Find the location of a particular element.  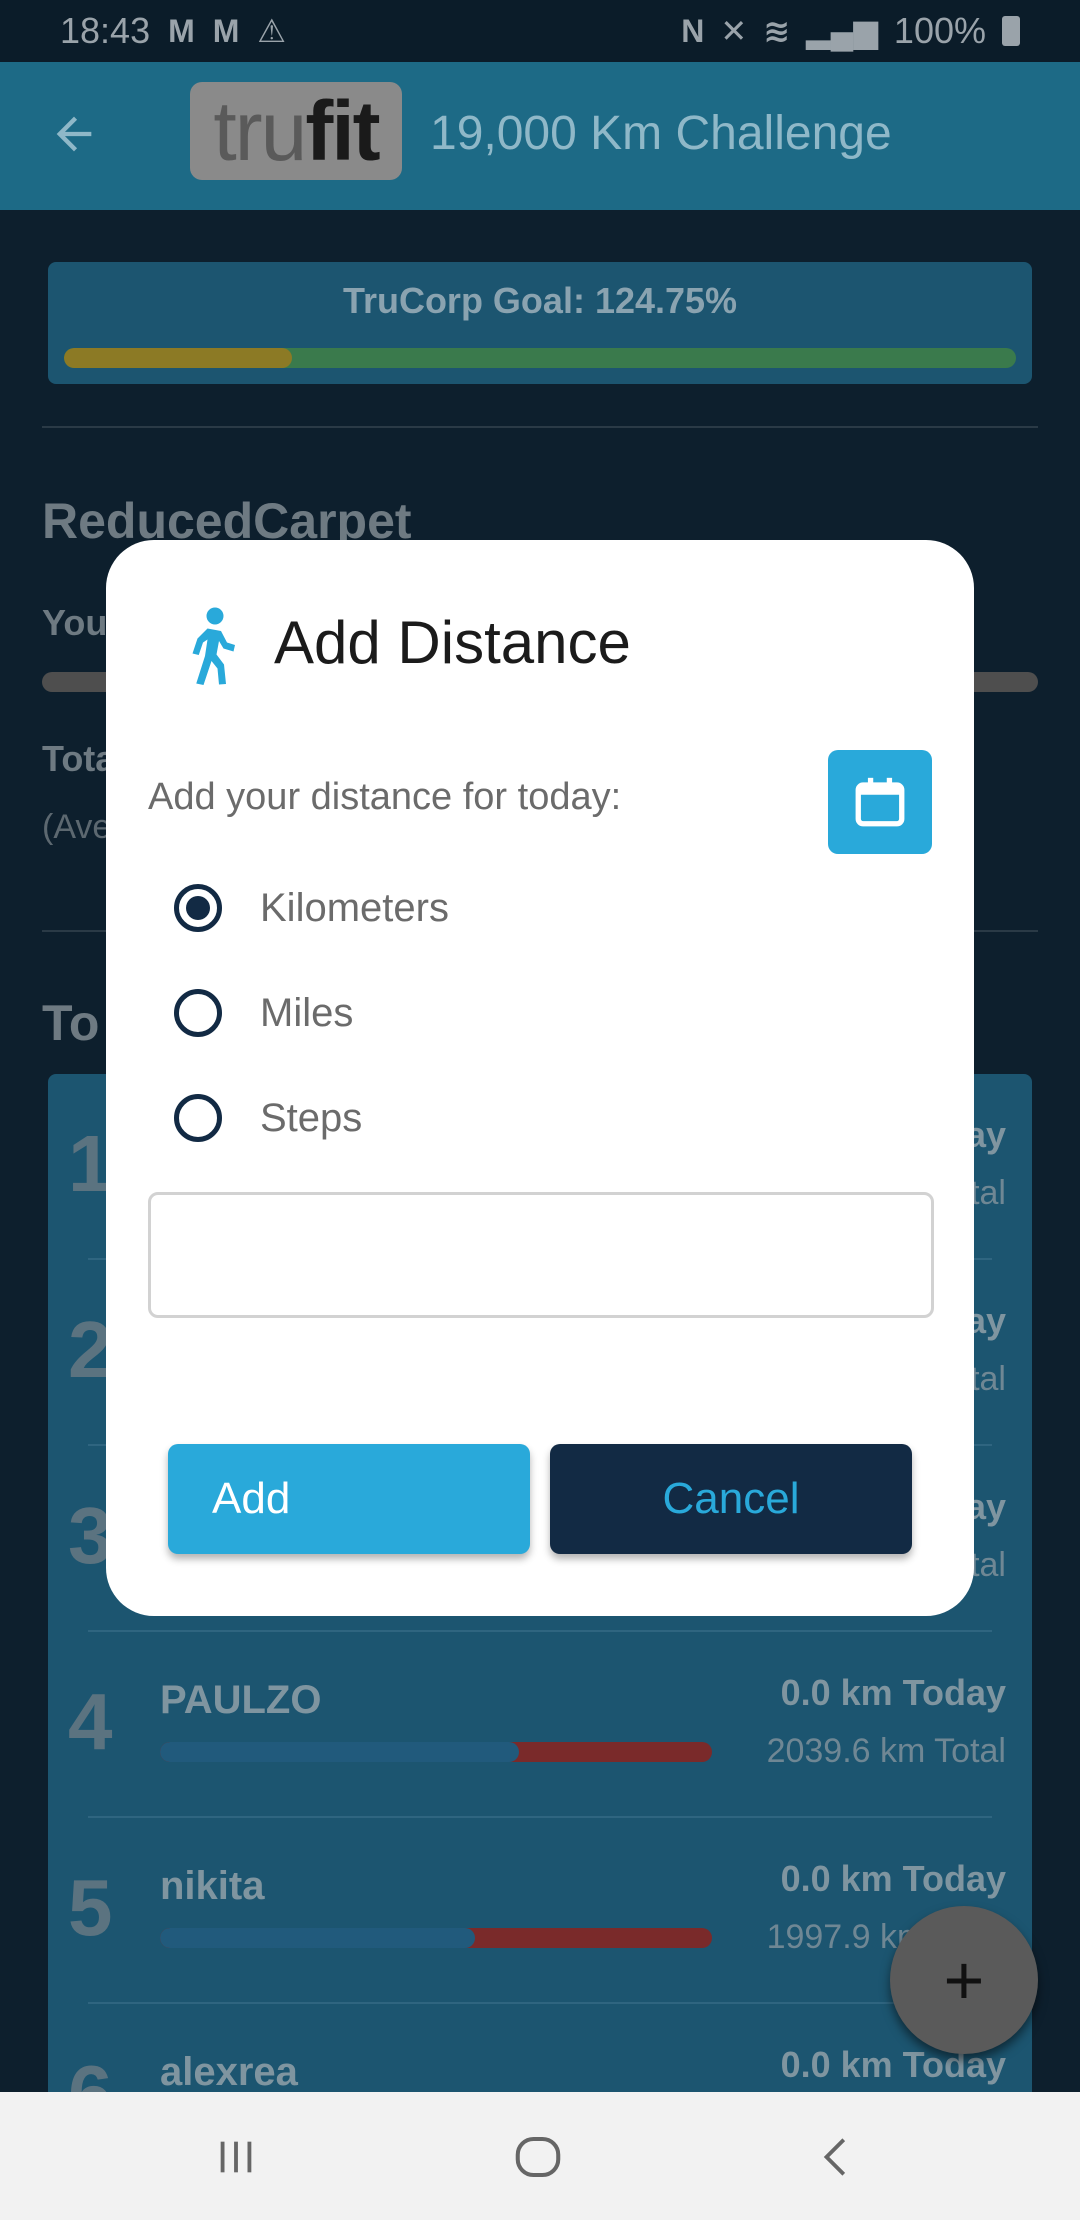

recents-icon is located at coordinates (236, 2157).